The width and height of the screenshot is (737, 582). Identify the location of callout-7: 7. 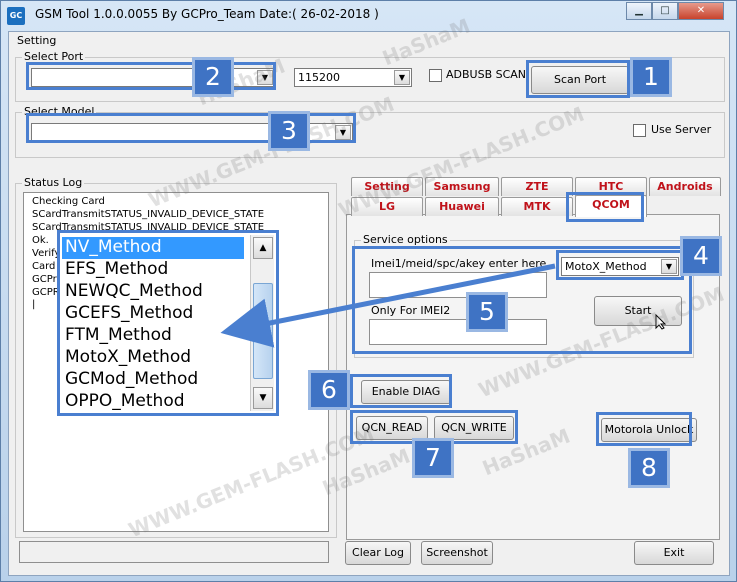
(433, 458).